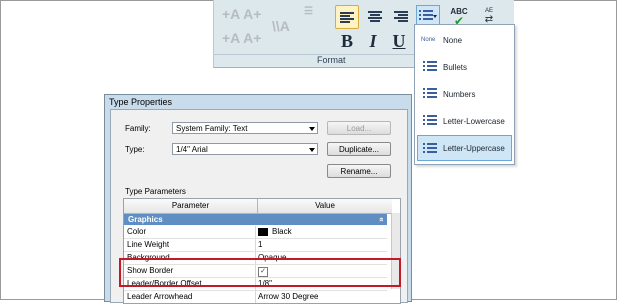 This screenshot has height=304, width=617. I want to click on family-combo: System Family: Text, so click(245, 128).